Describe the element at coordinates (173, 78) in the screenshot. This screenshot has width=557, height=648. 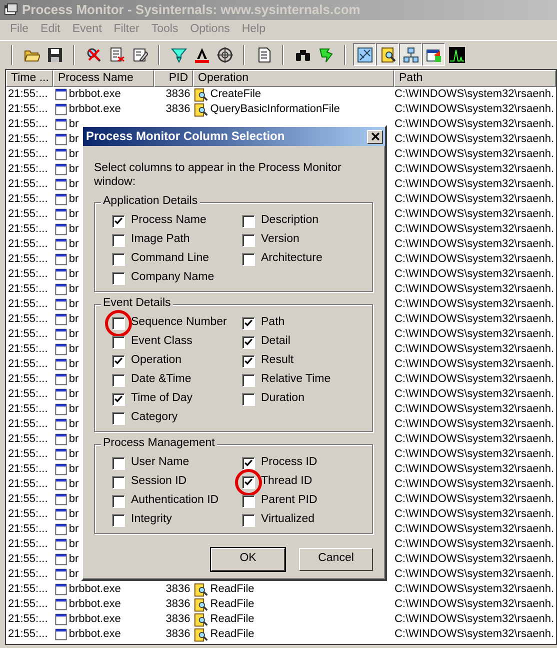
I see `column-header: PID` at that location.